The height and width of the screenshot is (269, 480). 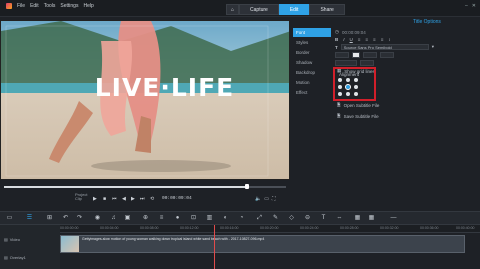 What do you see at coordinates (337, 31) in the screenshot?
I see `clock-icon: ◷` at bounding box center [337, 31].